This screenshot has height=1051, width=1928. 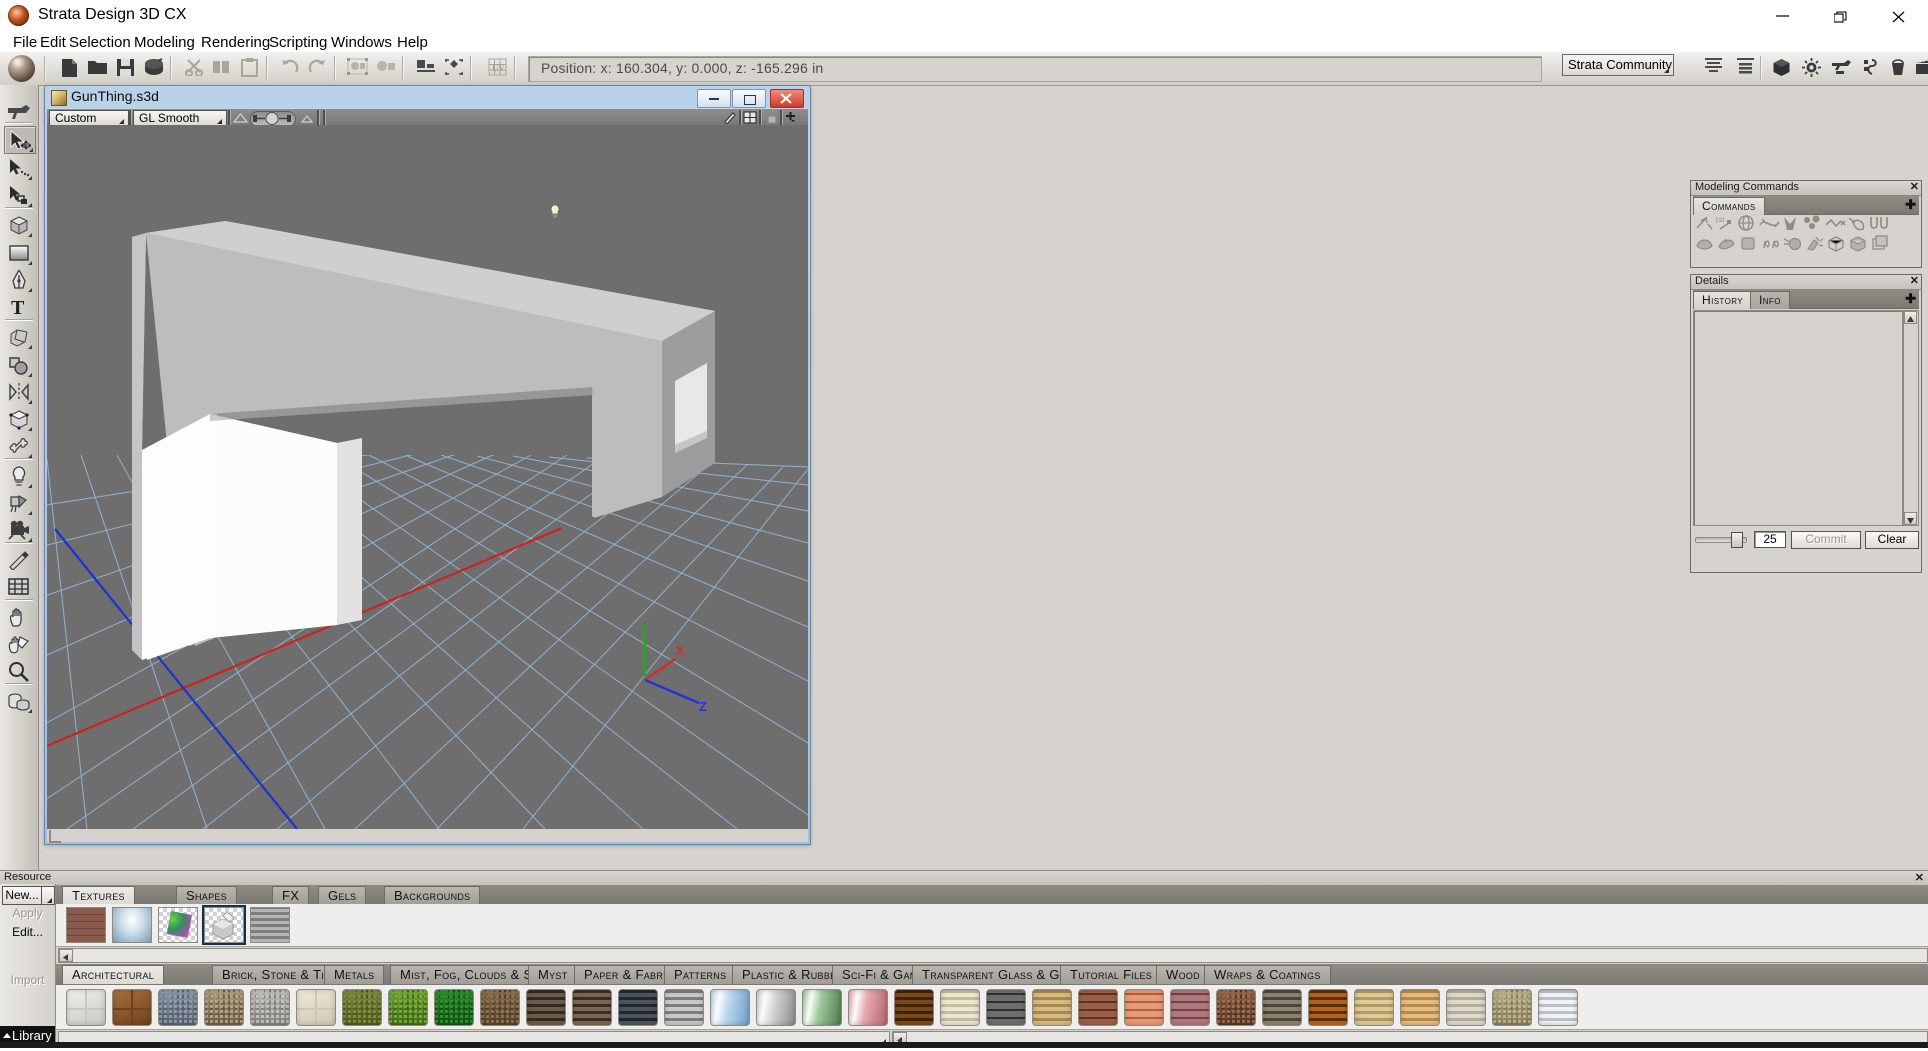 What do you see at coordinates (97, 68) in the screenshot?
I see `open-document-button` at bounding box center [97, 68].